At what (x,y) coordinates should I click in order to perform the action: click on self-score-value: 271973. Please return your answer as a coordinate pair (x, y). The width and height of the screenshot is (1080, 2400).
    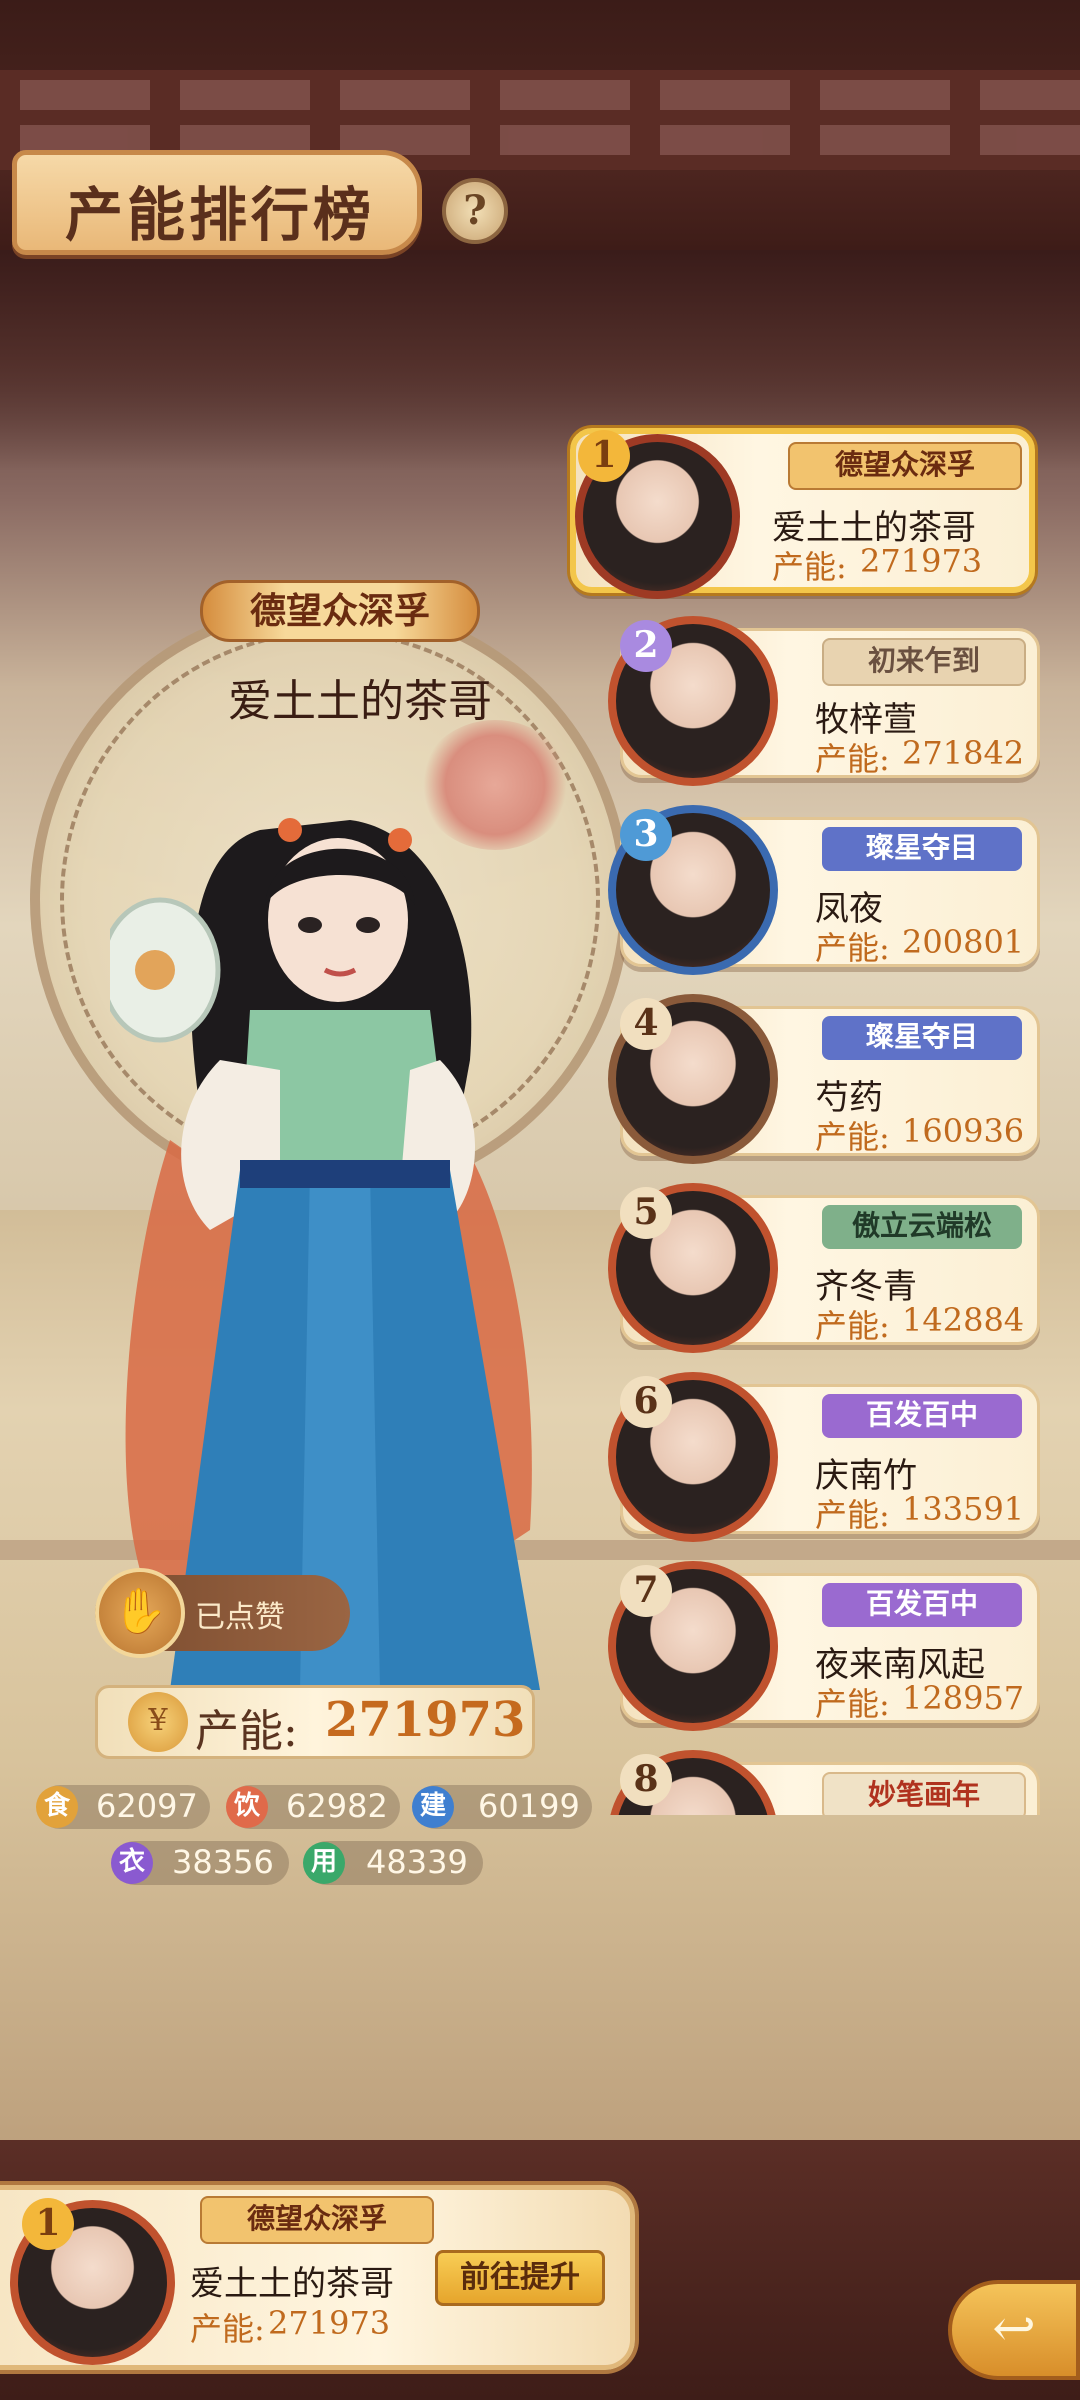
    Looking at the image, I should click on (329, 2323).